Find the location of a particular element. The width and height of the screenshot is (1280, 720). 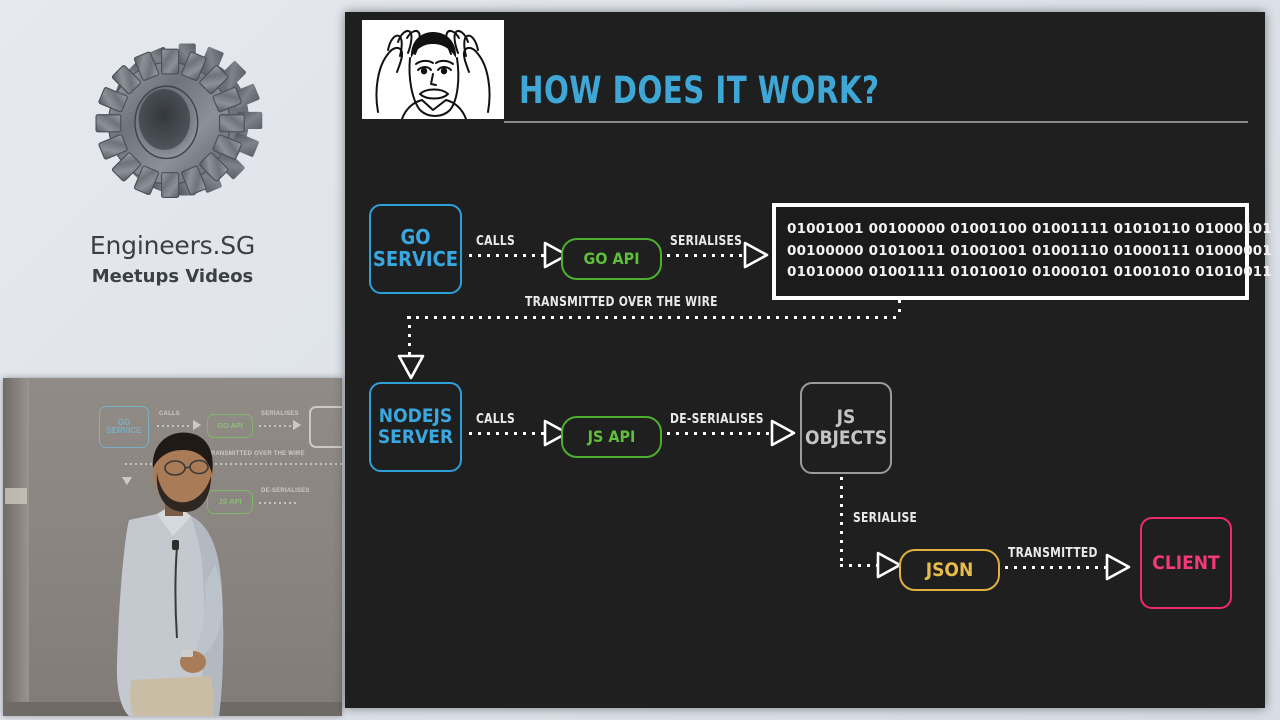

gear-icon is located at coordinates (173, 119).